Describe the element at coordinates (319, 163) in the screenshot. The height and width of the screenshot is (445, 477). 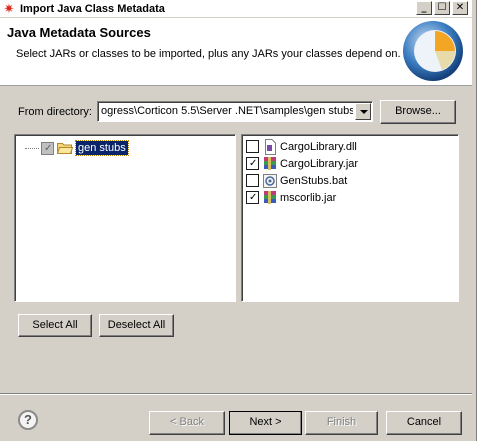
I see `file-label: CargoLibrary.jar` at that location.